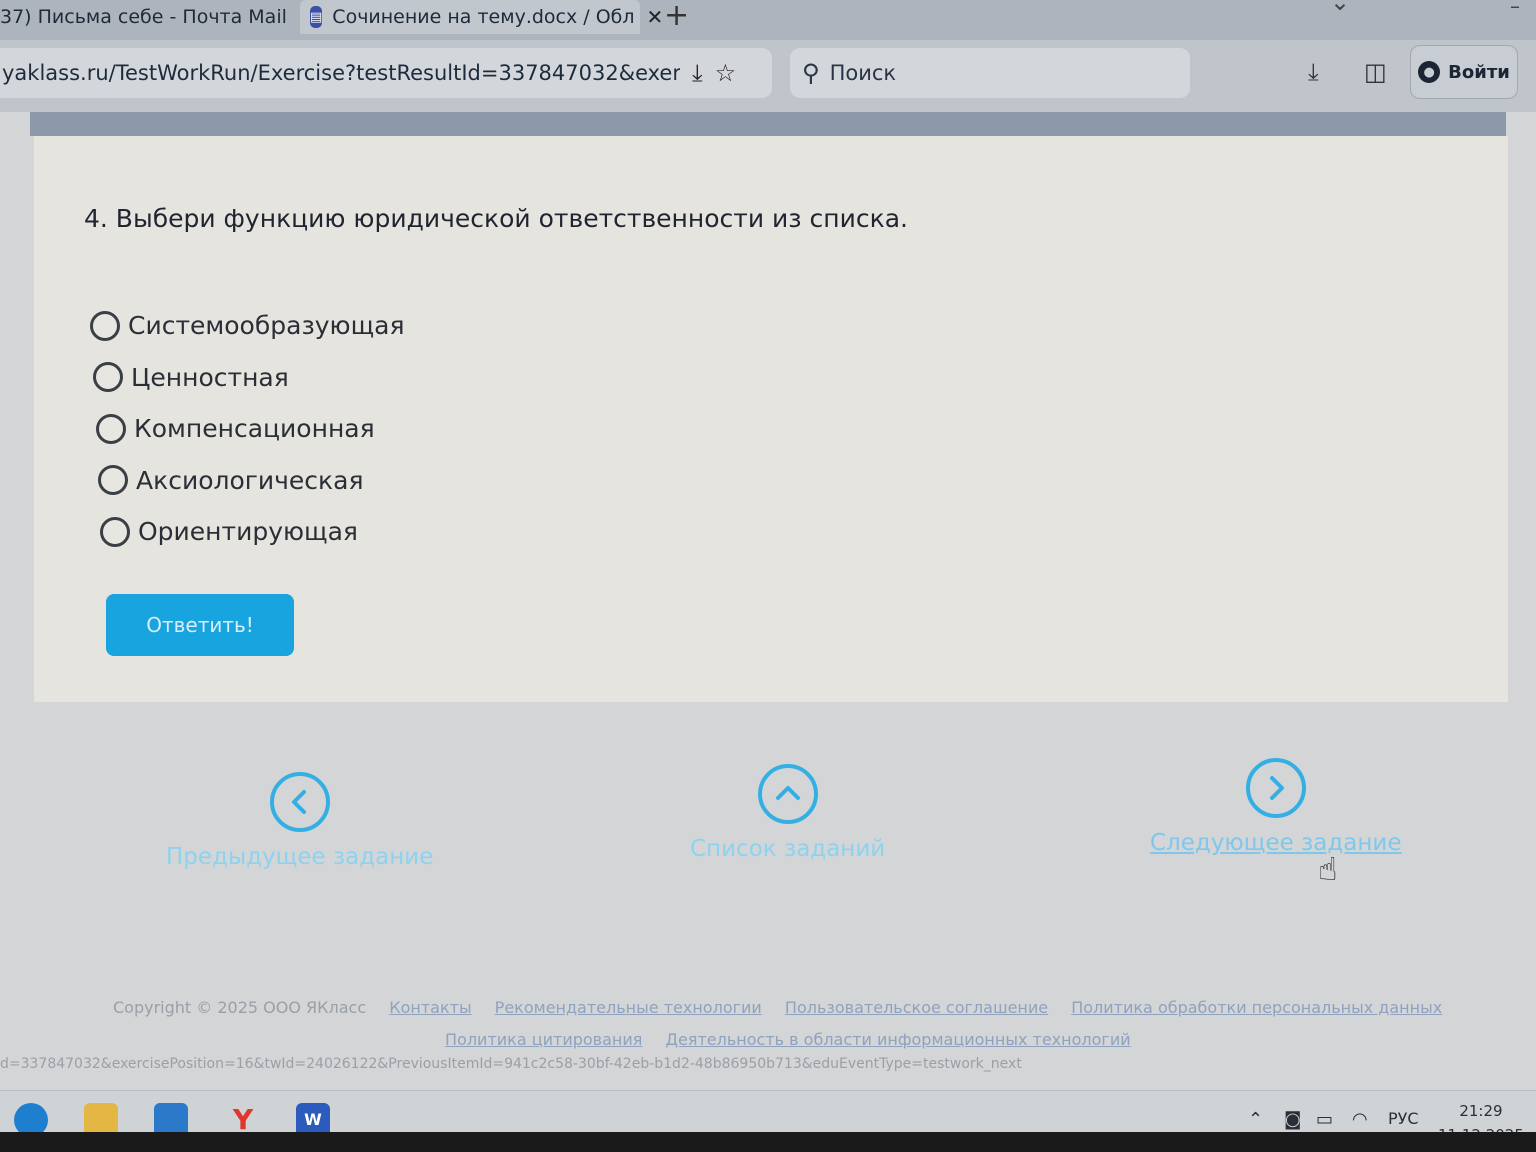  I want to click on search-icon: ⚲, so click(811, 73).